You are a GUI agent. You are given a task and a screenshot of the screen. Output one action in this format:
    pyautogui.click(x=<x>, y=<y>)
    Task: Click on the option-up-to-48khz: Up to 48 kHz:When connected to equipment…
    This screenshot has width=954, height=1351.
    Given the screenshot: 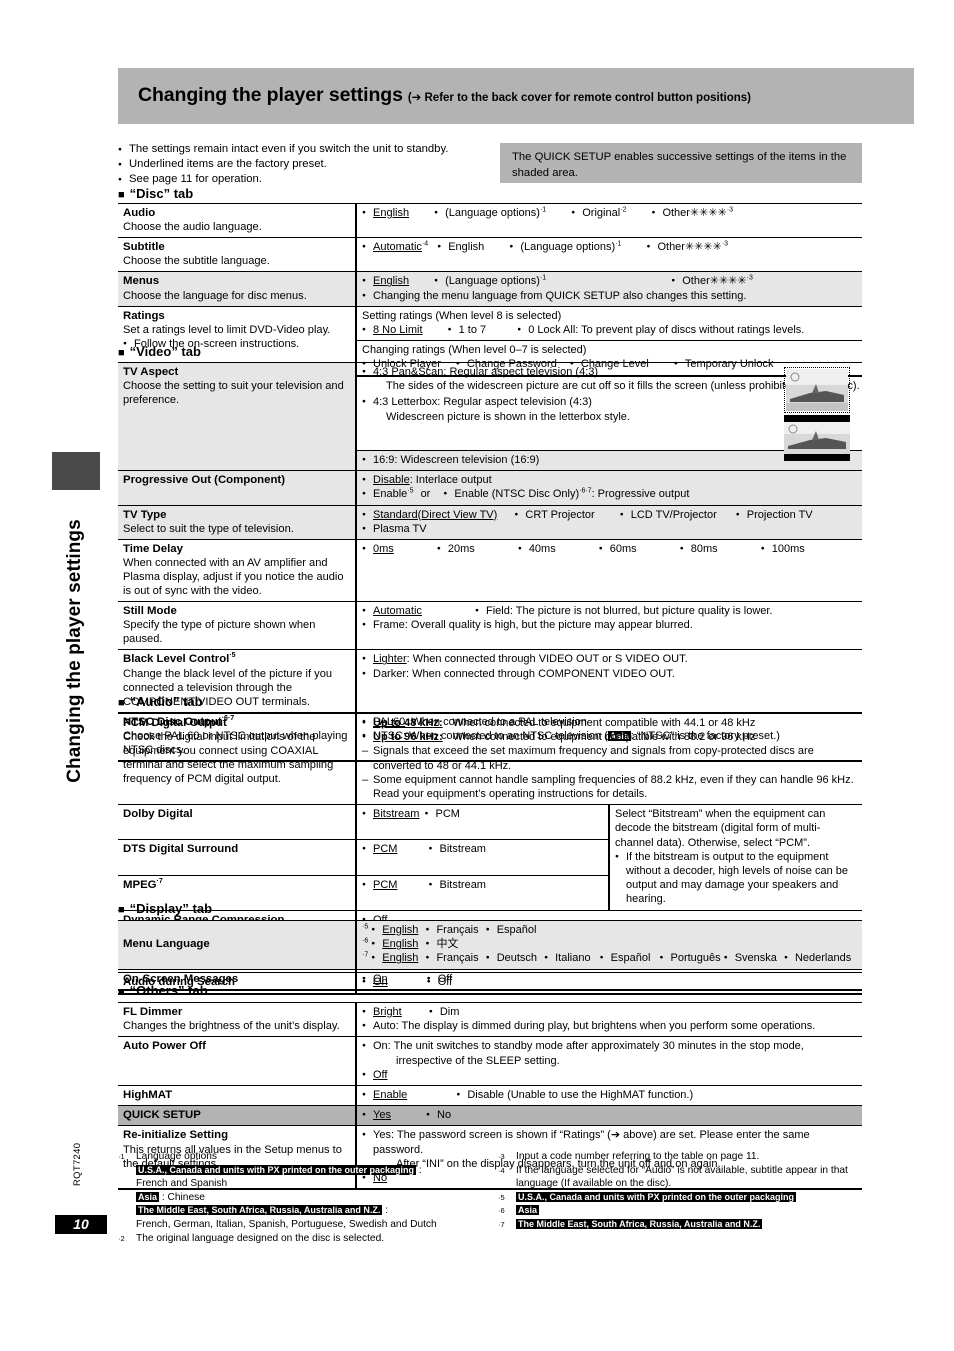 What is the action you would take?
    pyautogui.click(x=610, y=723)
    